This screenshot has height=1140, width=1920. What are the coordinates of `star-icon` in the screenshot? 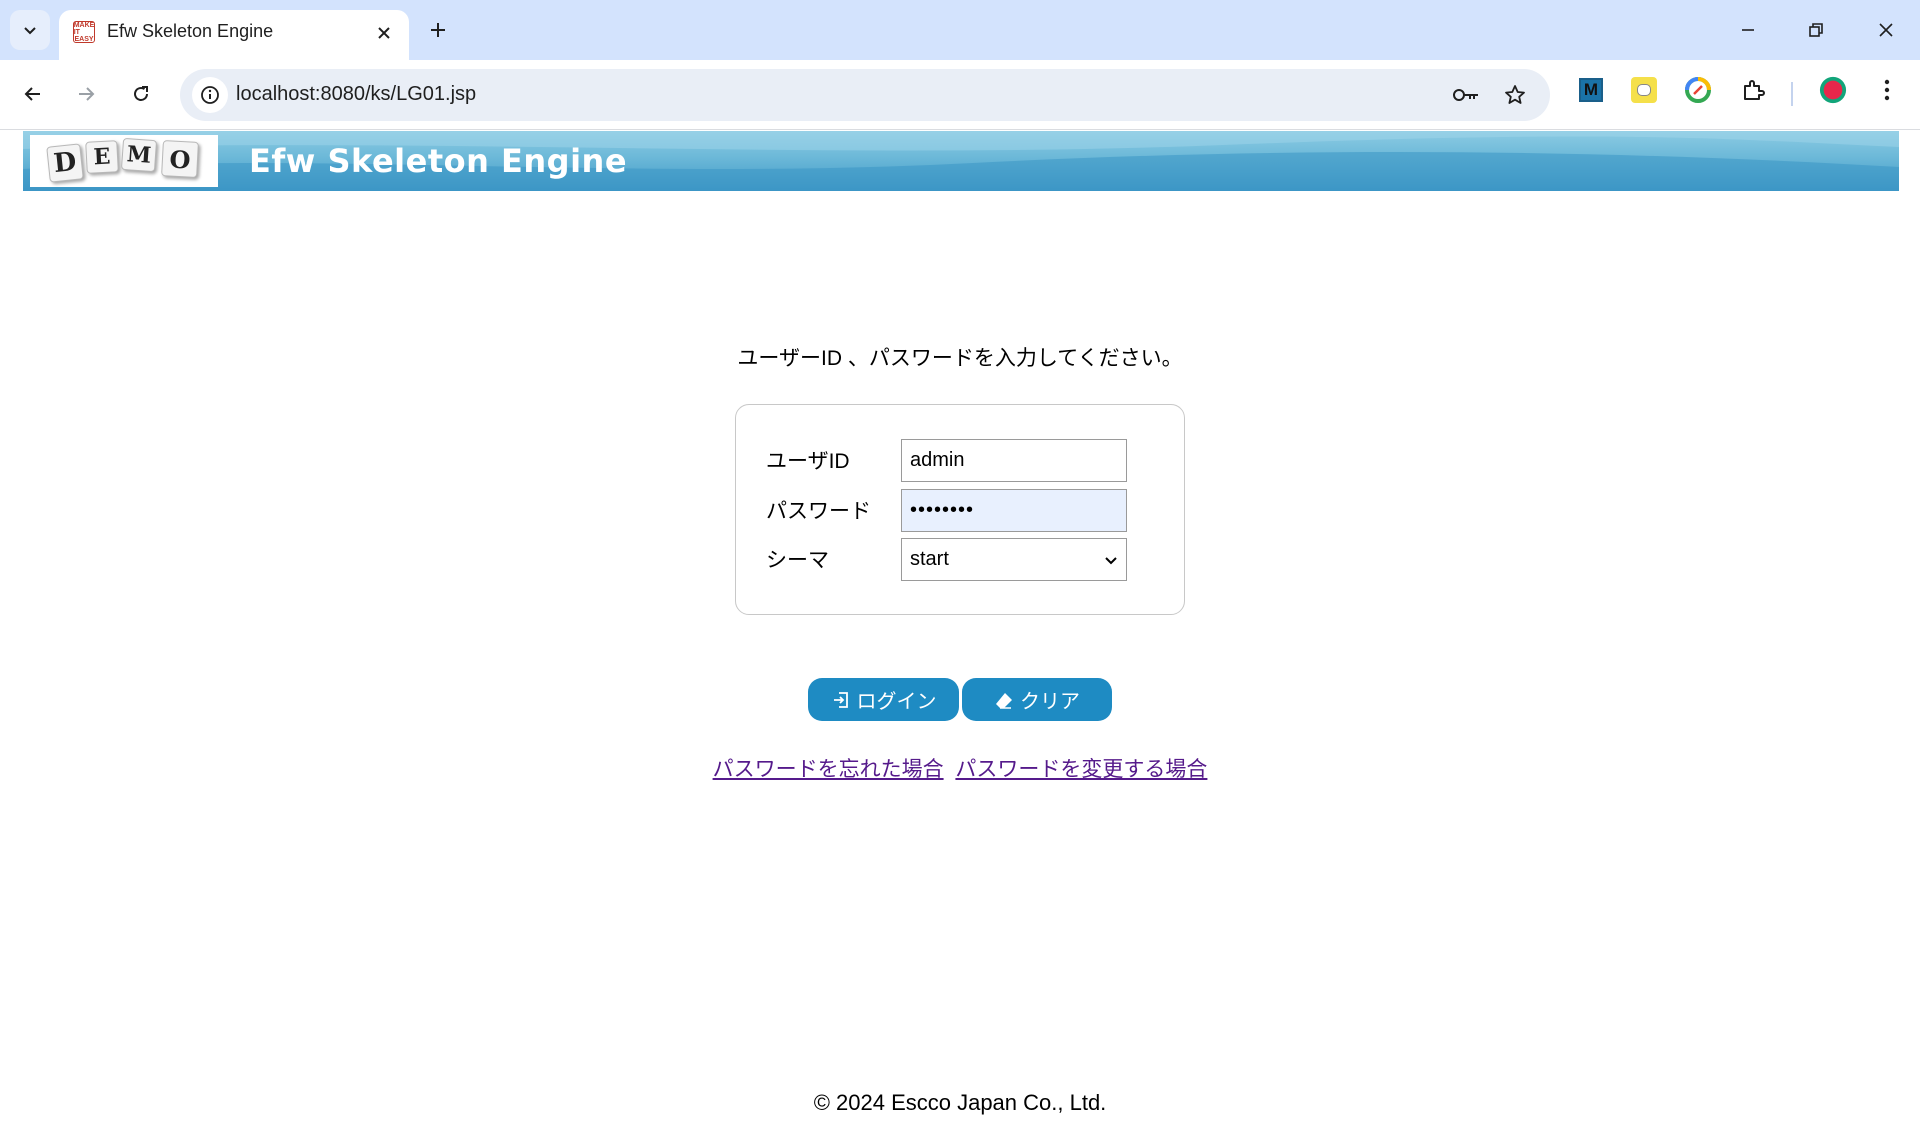 It's located at (1515, 94).